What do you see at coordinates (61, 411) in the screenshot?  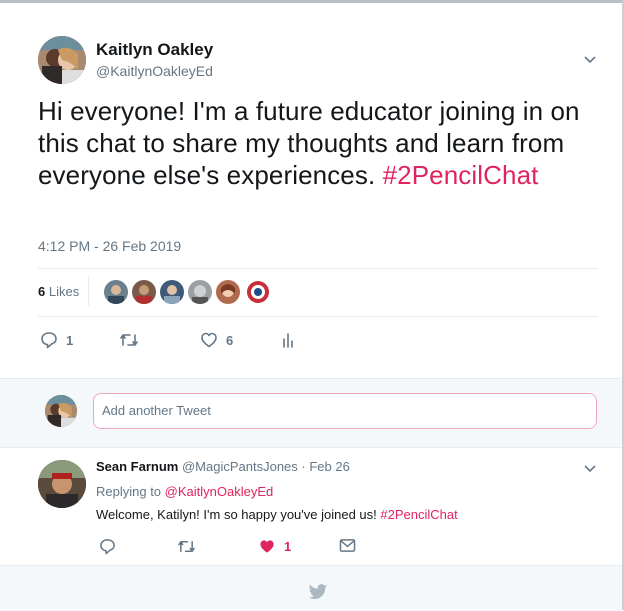 I see `current-user-avatar` at bounding box center [61, 411].